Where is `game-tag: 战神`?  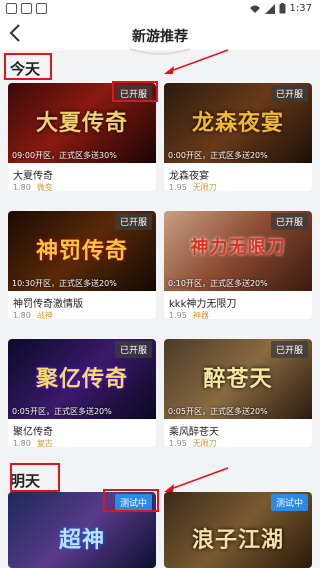 game-tag: 战神 is located at coordinates (44, 315).